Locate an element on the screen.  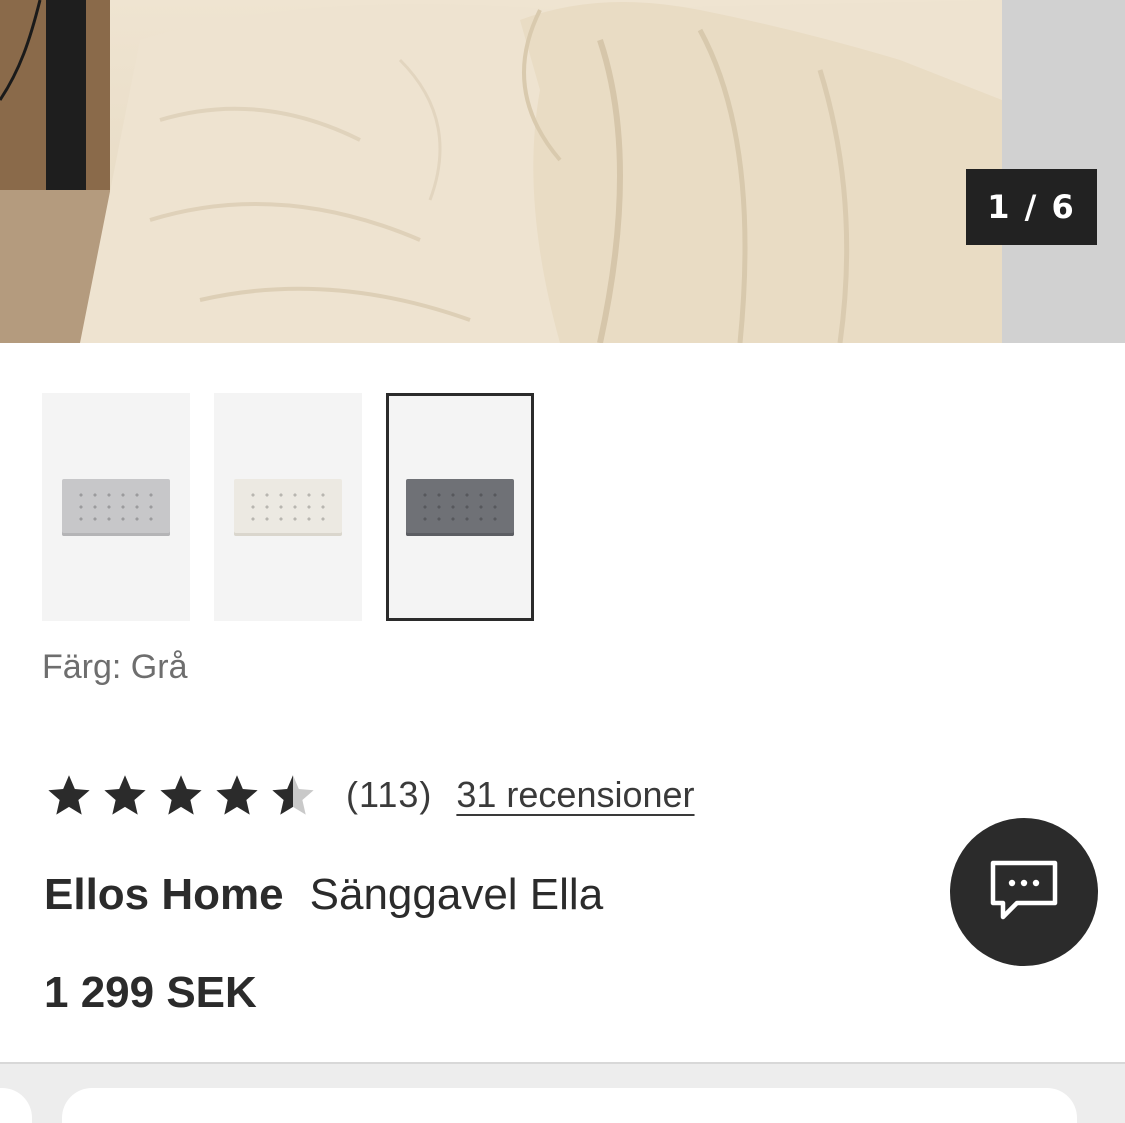
chat-button is located at coordinates (1024, 892).